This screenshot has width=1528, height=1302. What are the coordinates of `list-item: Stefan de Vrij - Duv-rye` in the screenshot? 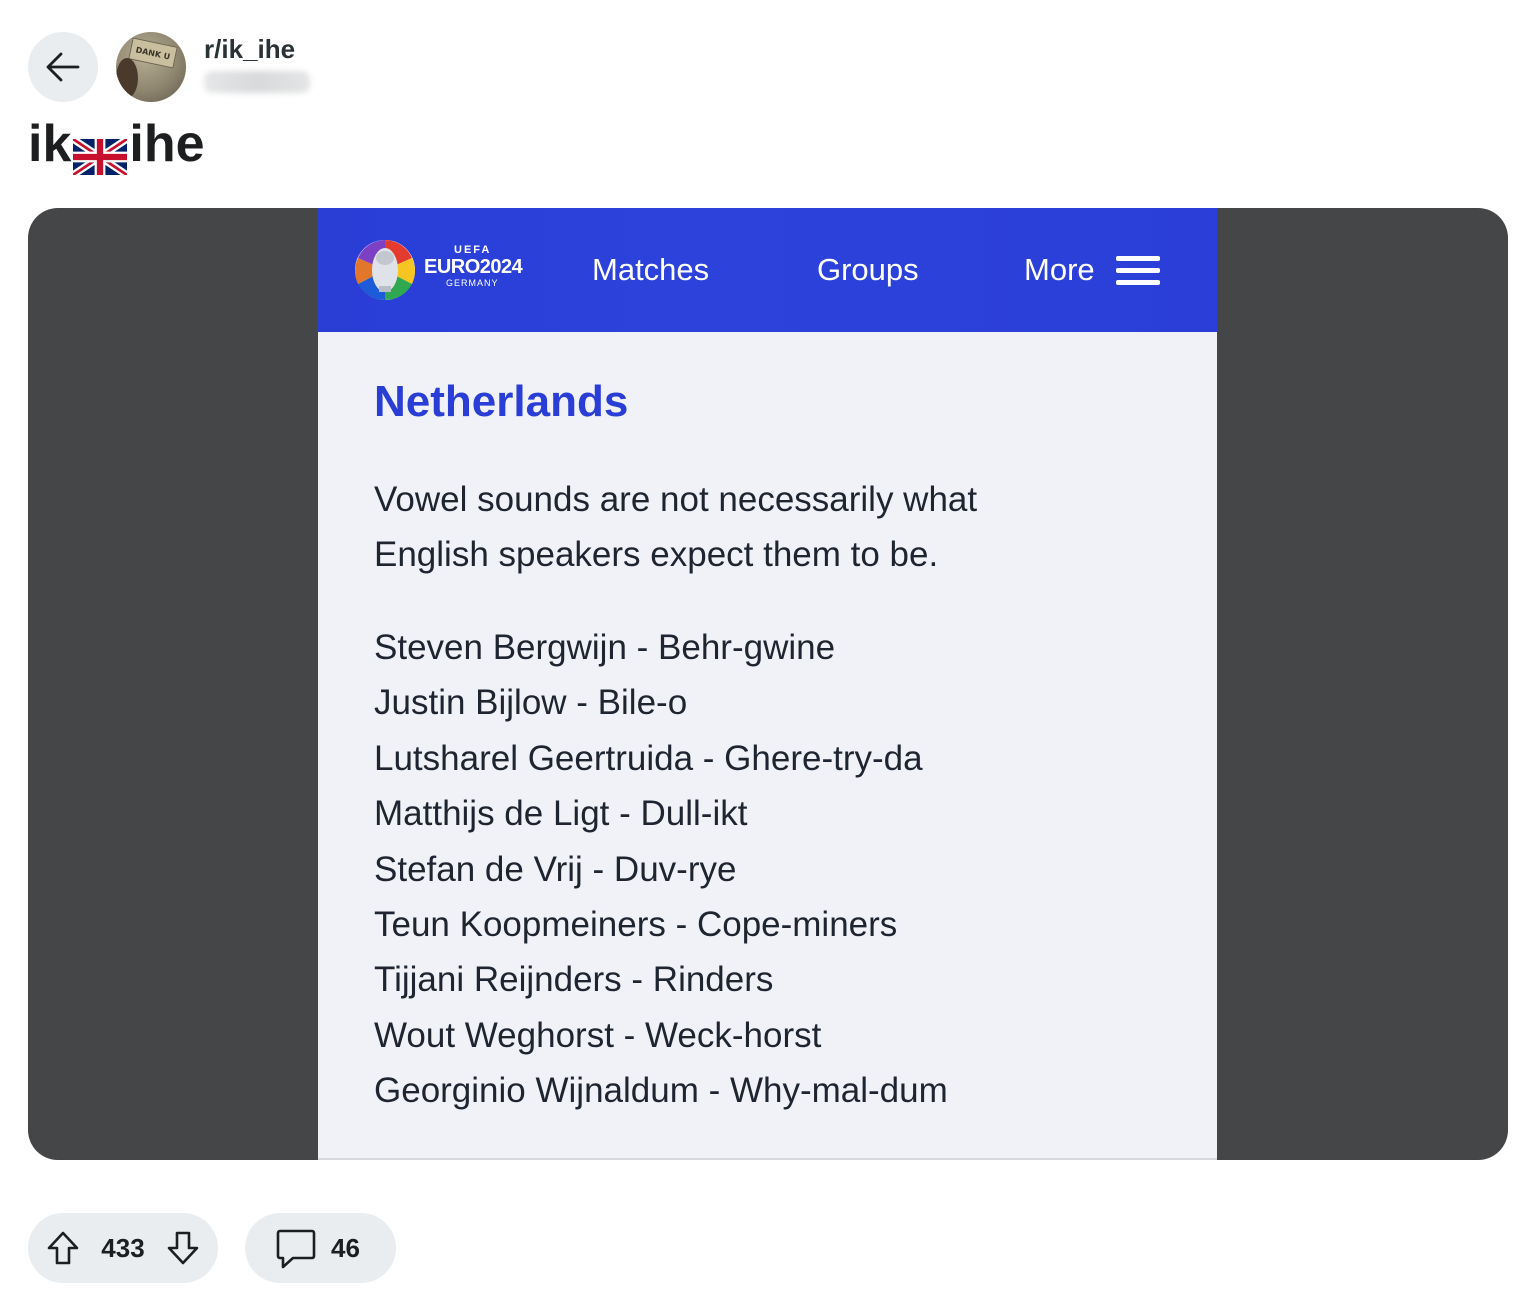 It's located at (555, 869).